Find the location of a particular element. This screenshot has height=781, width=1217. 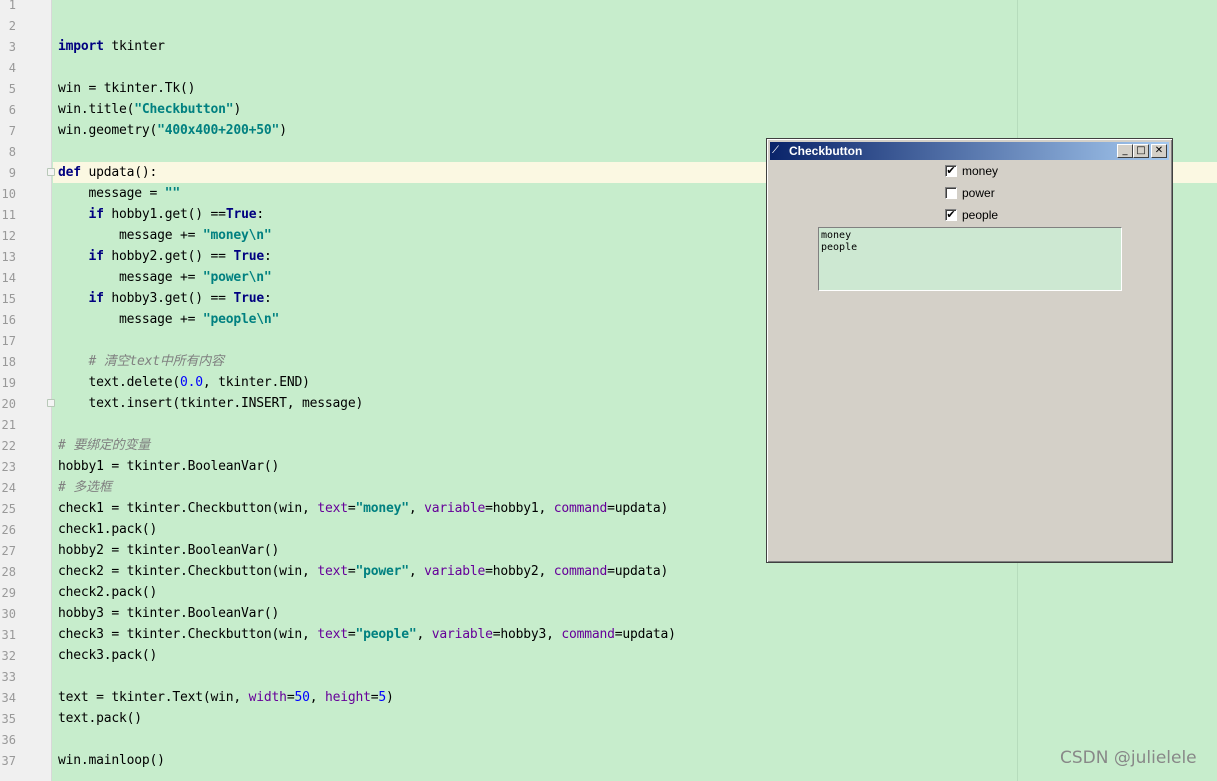

code-line-14: message += "power\n" is located at coordinates (165, 277).